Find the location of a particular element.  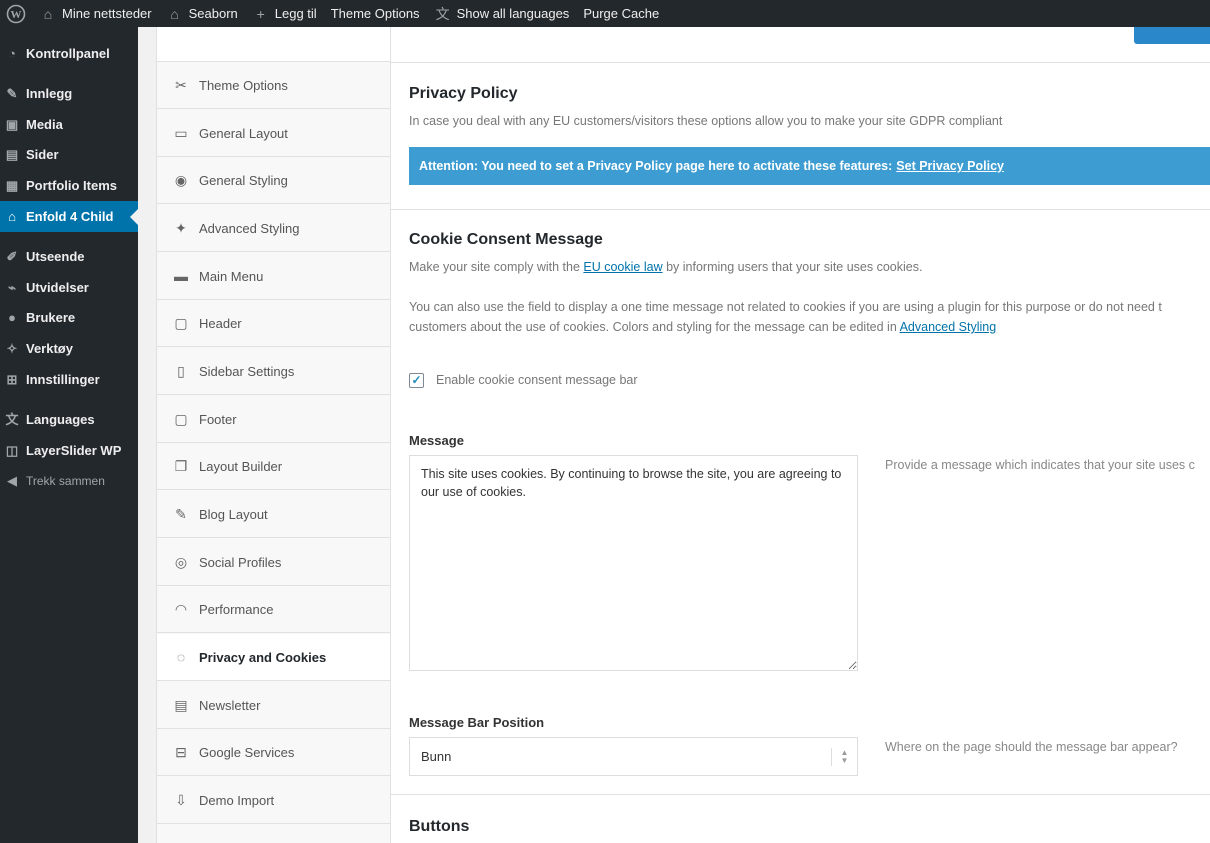

message-bar-position-label: Message Bar Position is located at coordinates (477, 722).